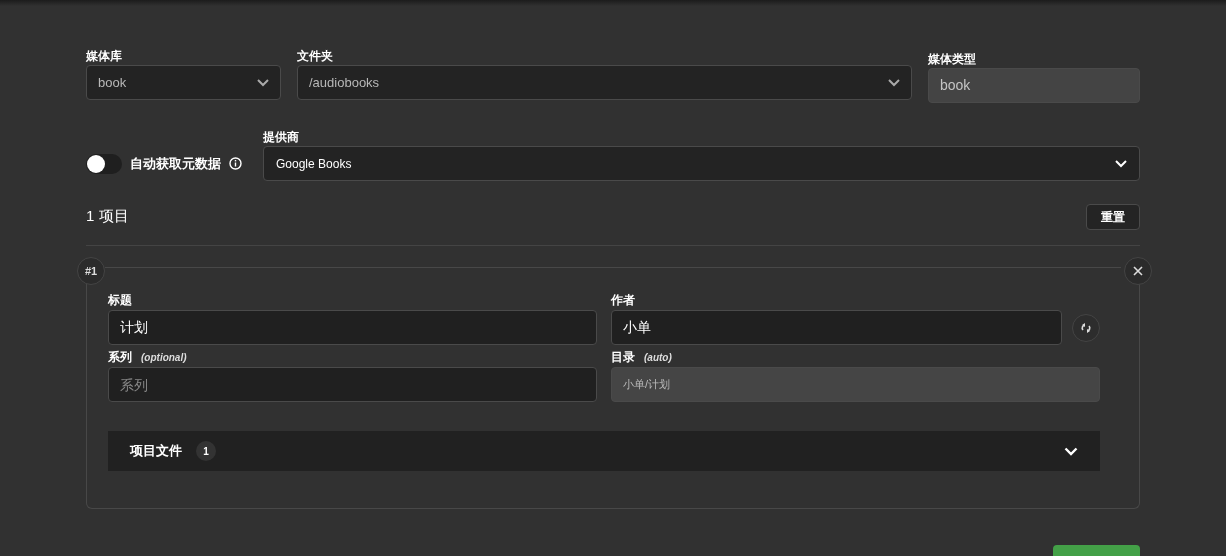 The width and height of the screenshot is (1226, 556). What do you see at coordinates (1071, 451) in the screenshot?
I see `chevron-icon` at bounding box center [1071, 451].